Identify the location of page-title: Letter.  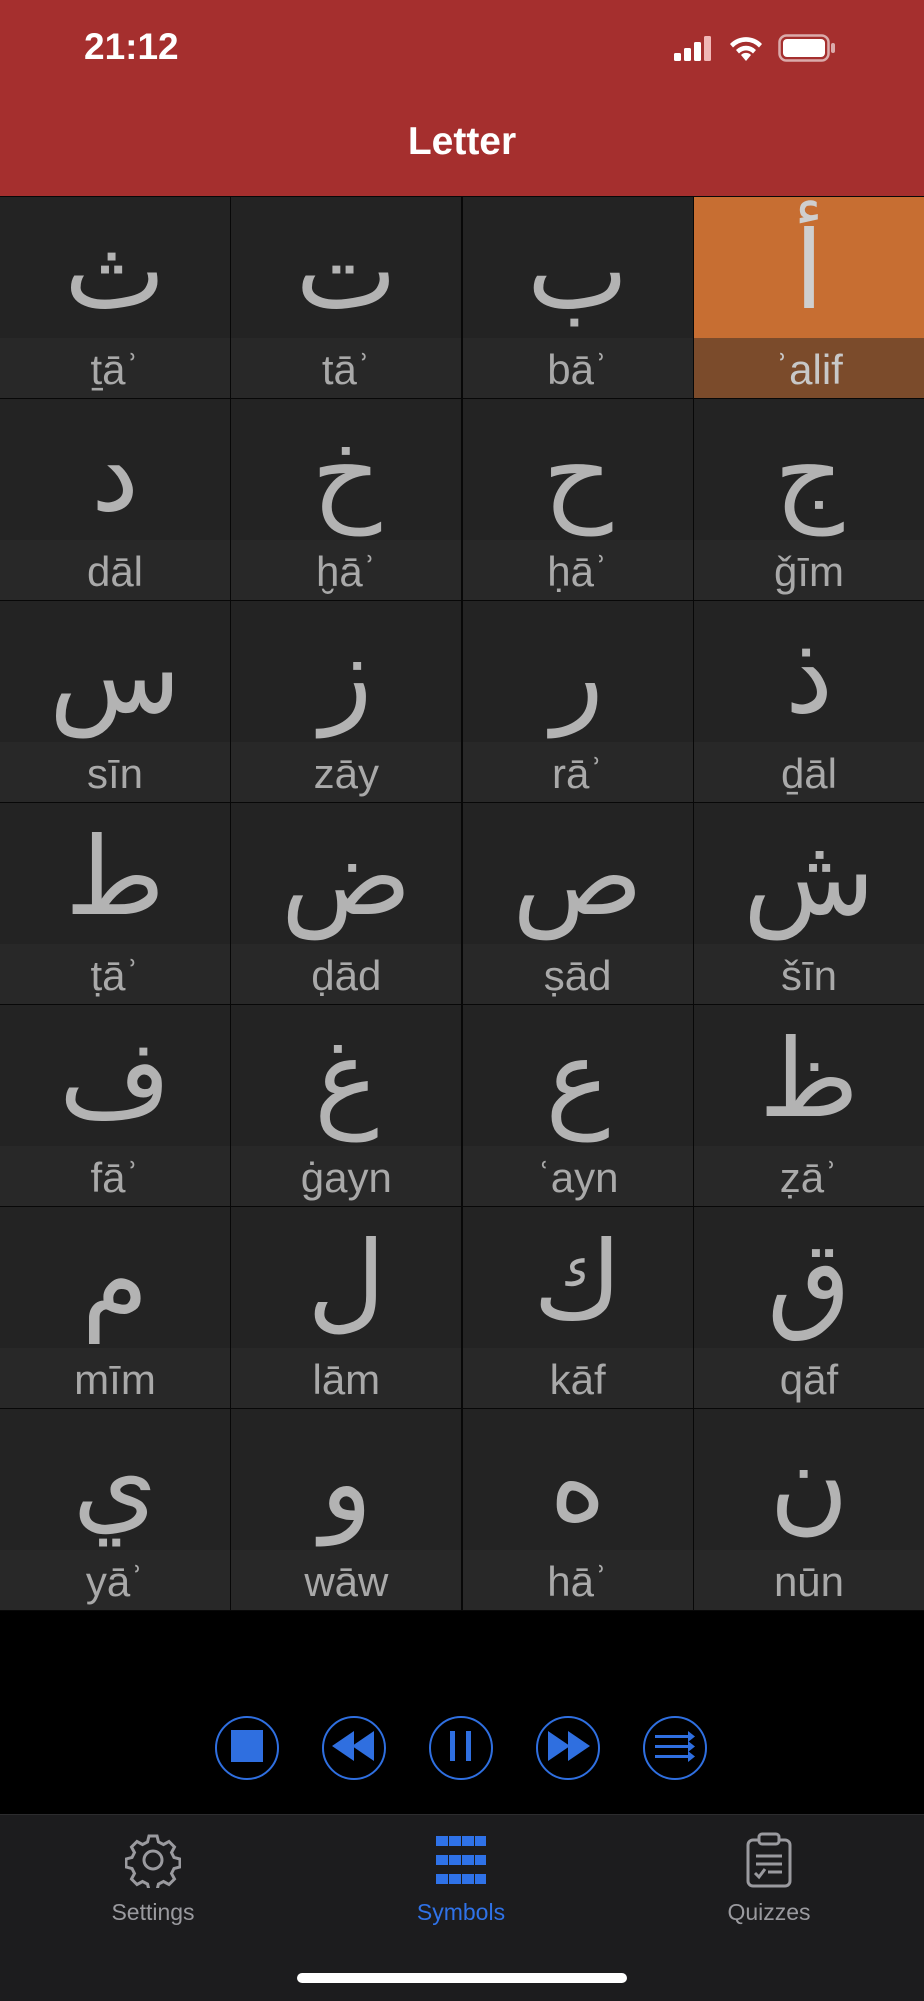
(462, 141).